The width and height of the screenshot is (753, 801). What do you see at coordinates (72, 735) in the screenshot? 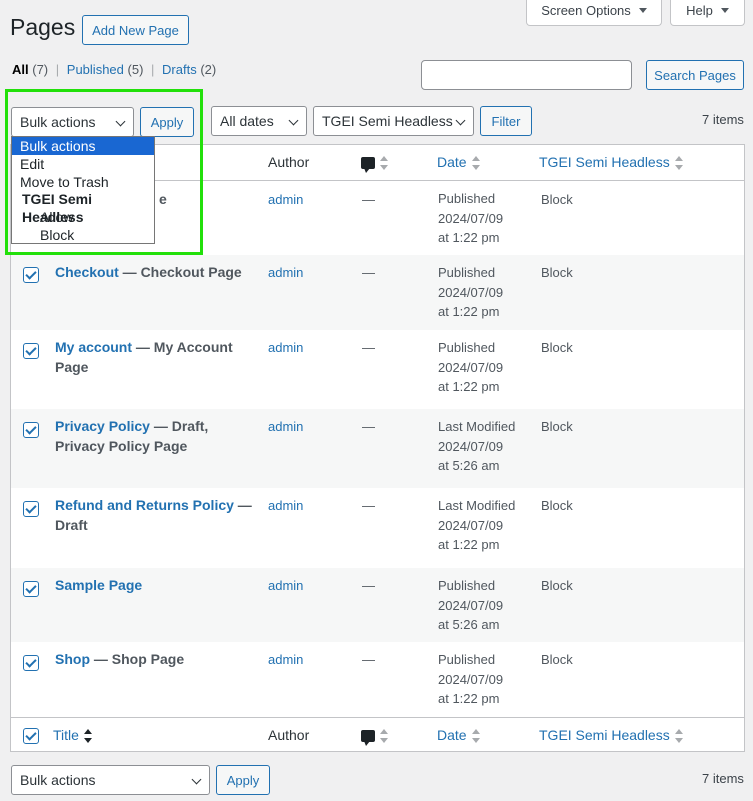
I see `column-title: Title` at bounding box center [72, 735].